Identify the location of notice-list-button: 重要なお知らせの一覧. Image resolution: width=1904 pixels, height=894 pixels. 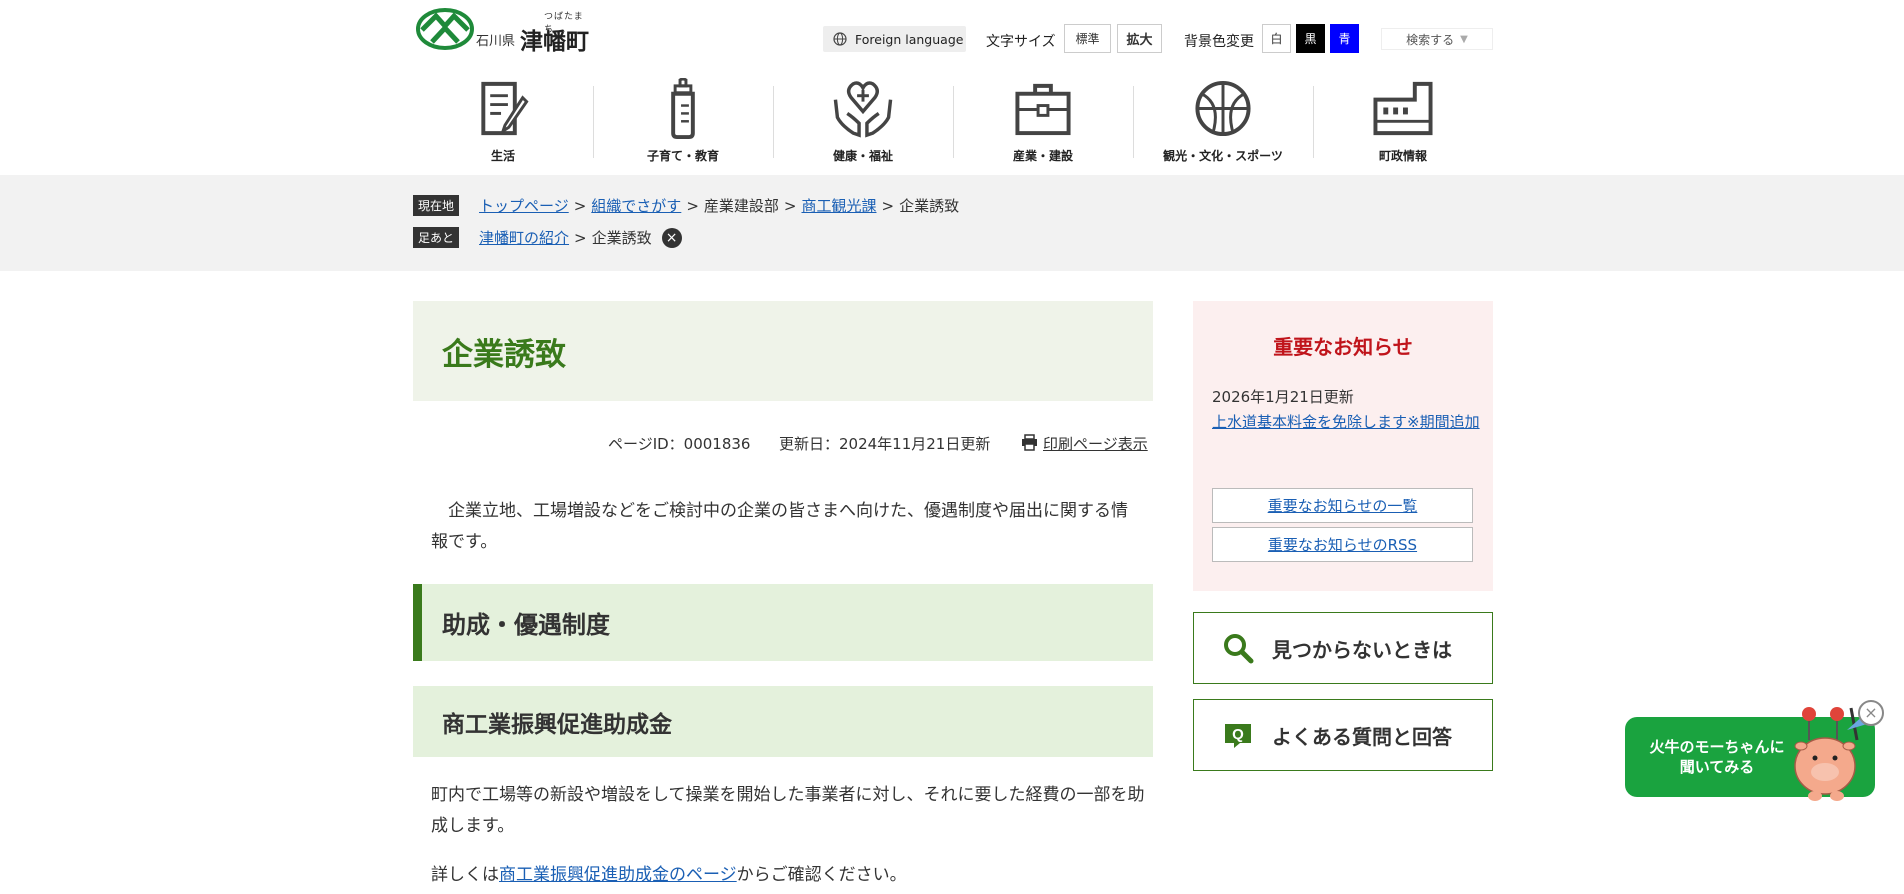
(1342, 505).